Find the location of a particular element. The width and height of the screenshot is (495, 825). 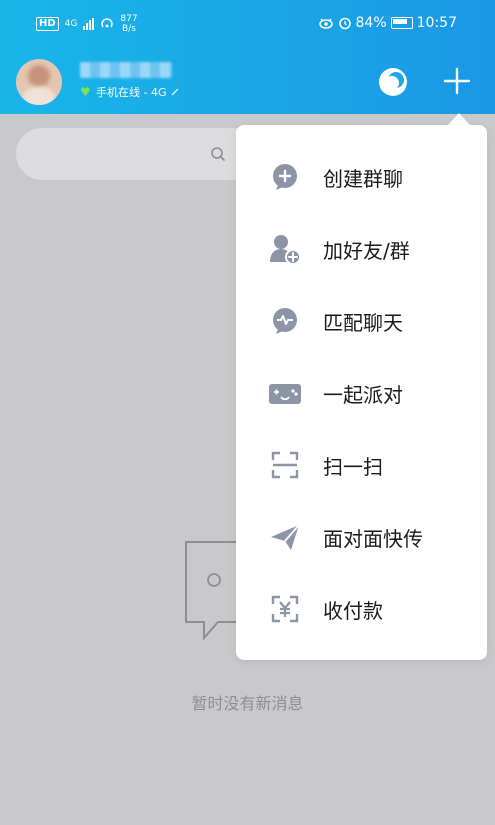

username-blurred is located at coordinates (126, 70).